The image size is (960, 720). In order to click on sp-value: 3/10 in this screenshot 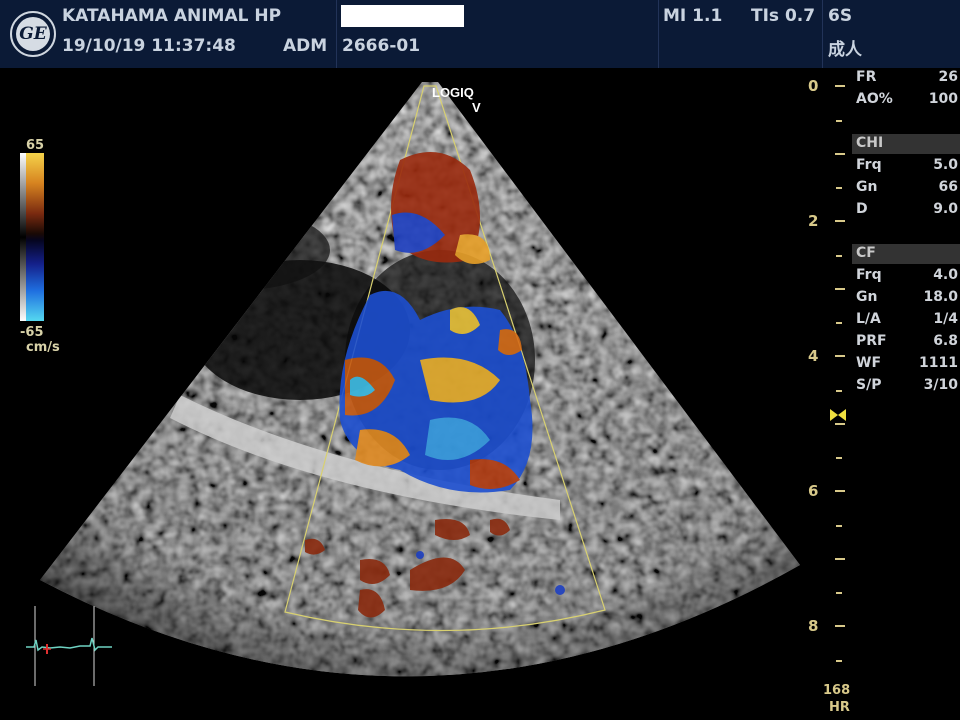, I will do `click(940, 385)`.